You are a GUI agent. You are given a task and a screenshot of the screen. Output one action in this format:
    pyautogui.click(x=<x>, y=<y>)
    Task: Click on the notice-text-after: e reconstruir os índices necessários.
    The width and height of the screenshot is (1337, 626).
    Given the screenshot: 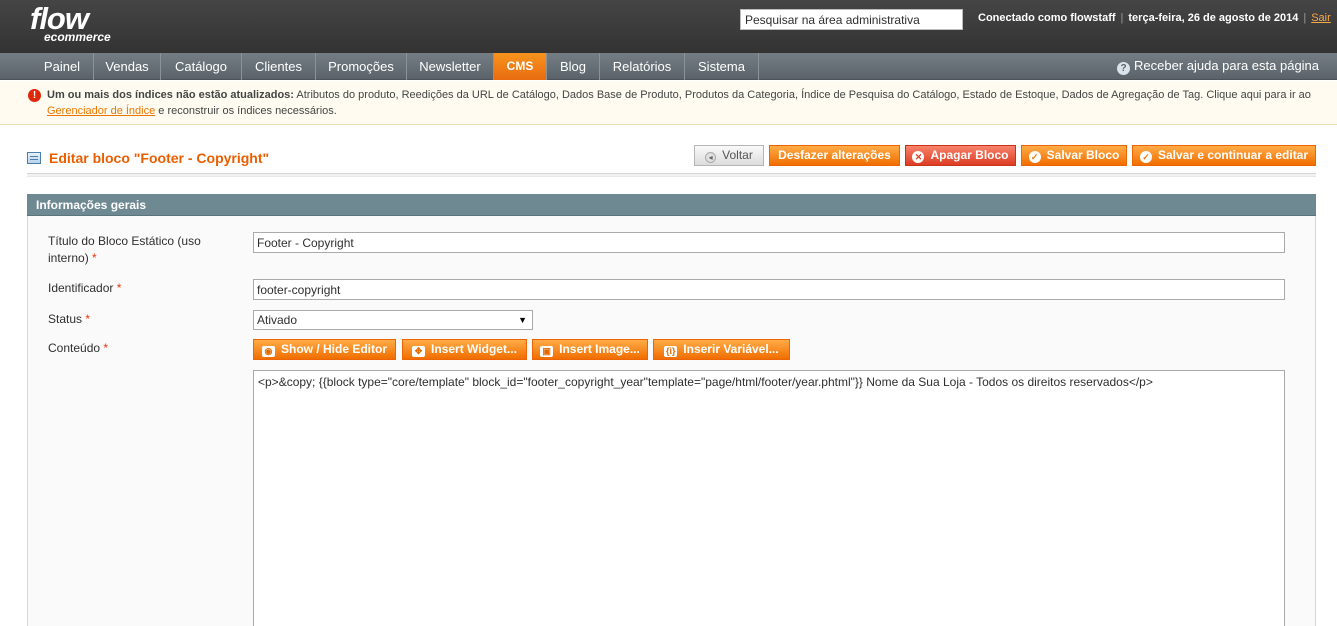 What is the action you would take?
    pyautogui.click(x=246, y=111)
    